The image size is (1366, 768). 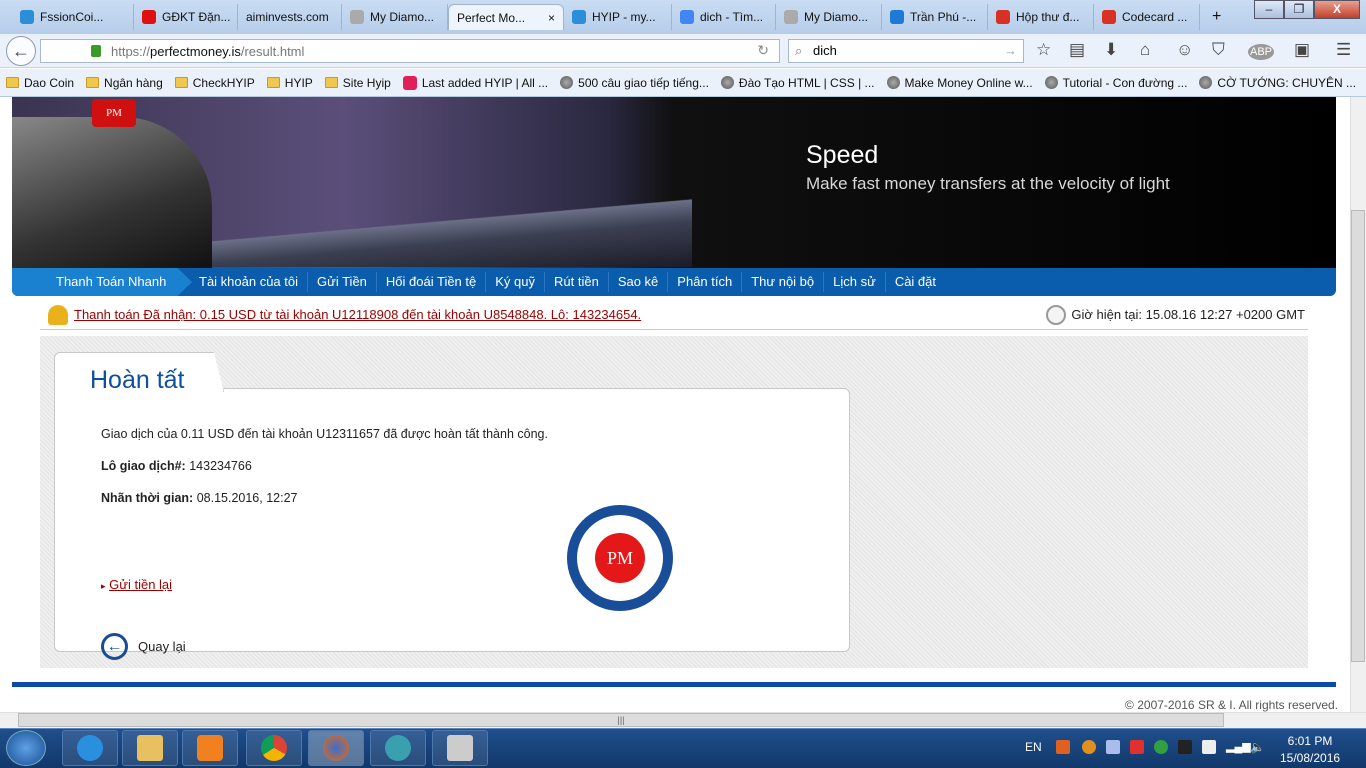 What do you see at coordinates (40, 83) in the screenshot?
I see `bookmark-item: Dao Coin` at bounding box center [40, 83].